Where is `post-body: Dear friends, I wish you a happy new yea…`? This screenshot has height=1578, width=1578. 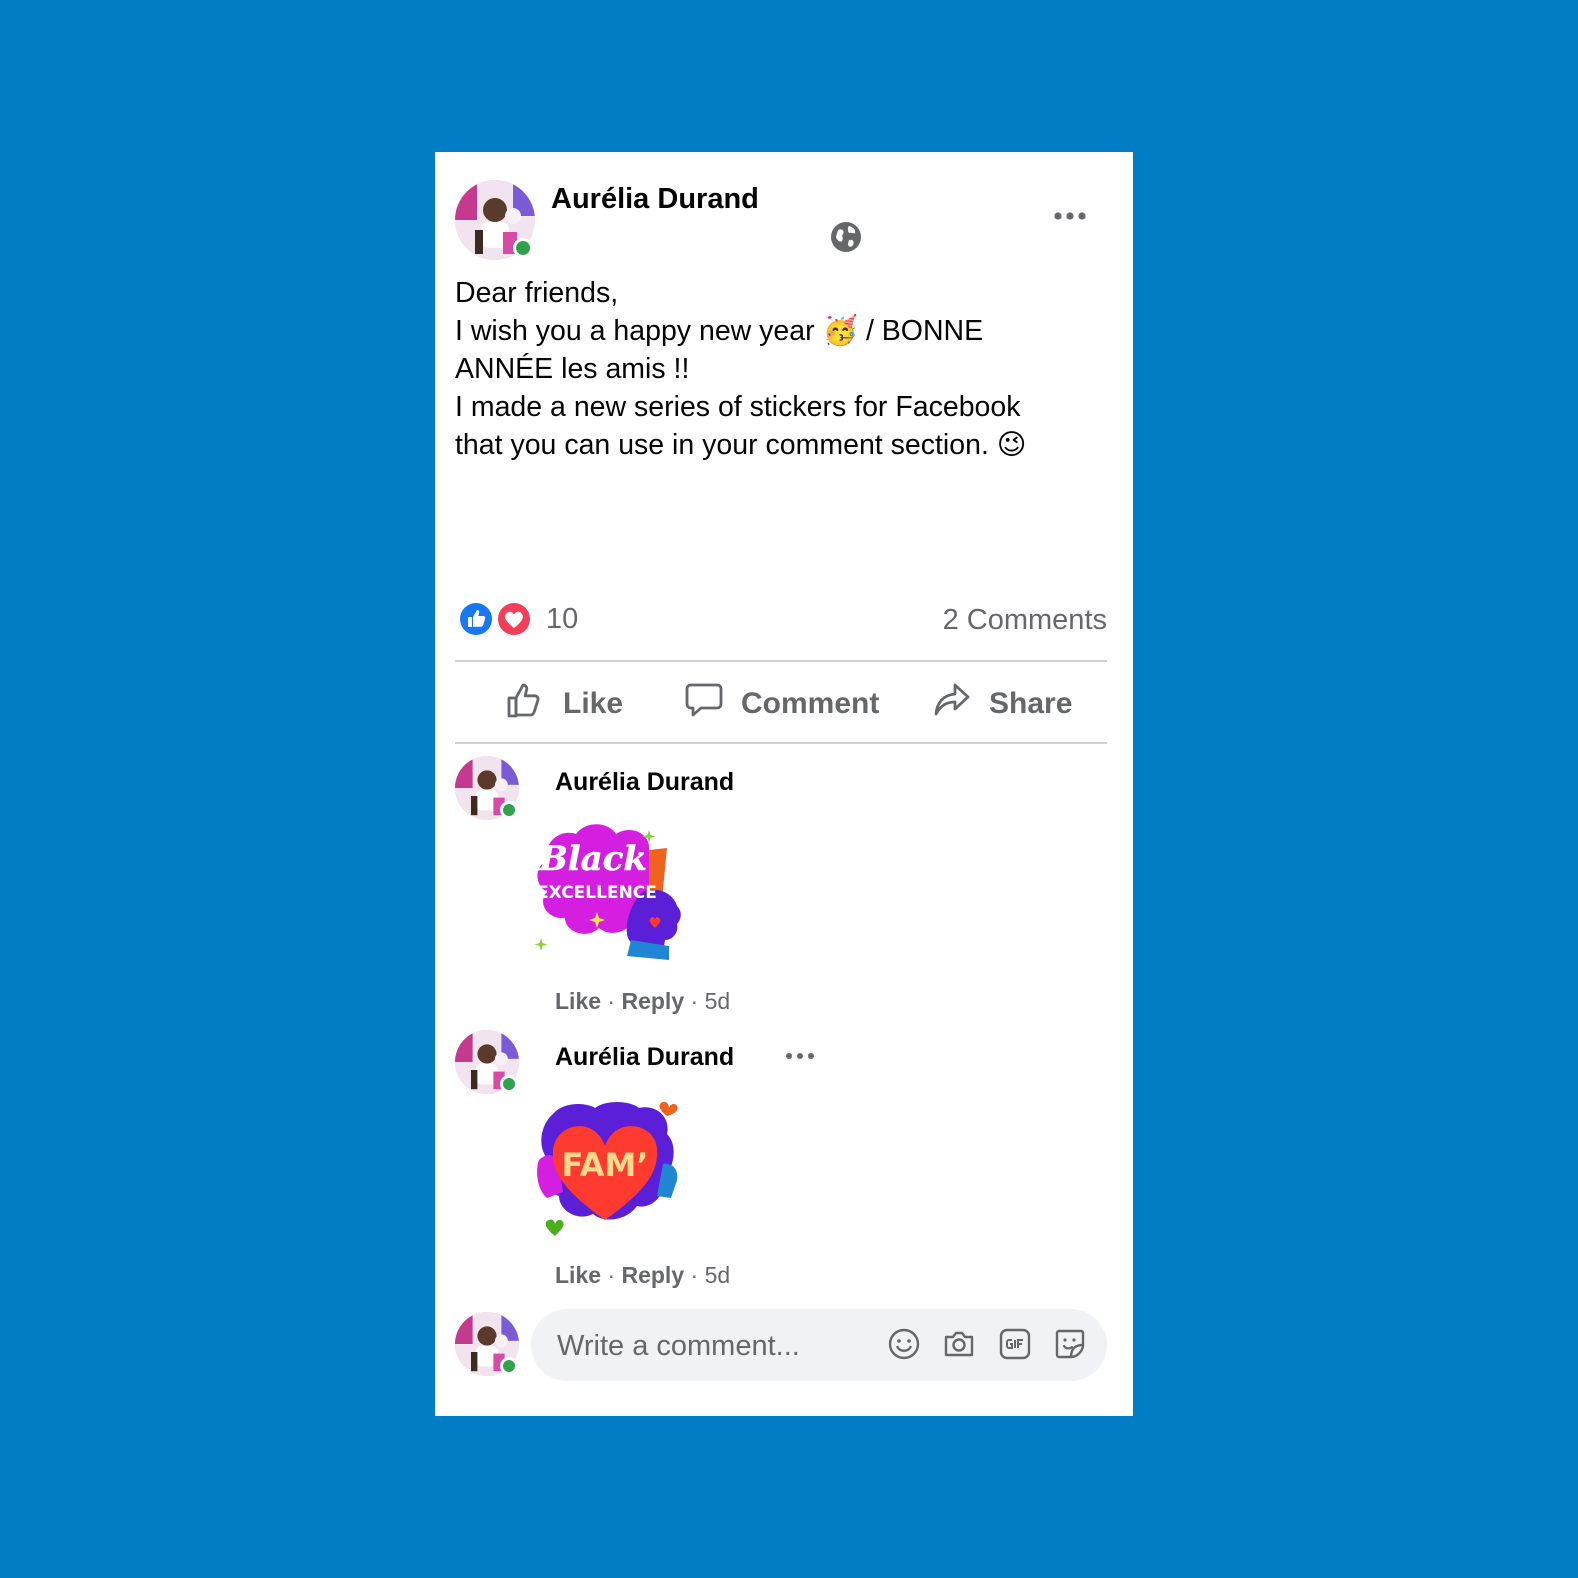 post-body: Dear friends, I wish you a happy new yea… is located at coordinates (775, 369).